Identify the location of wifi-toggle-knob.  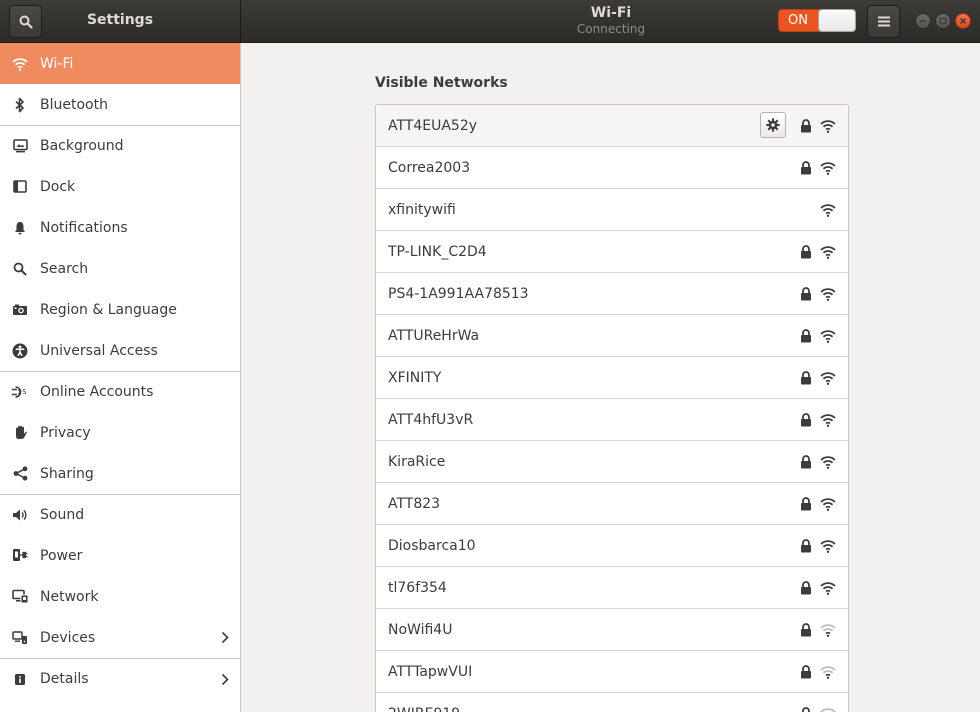
(837, 20).